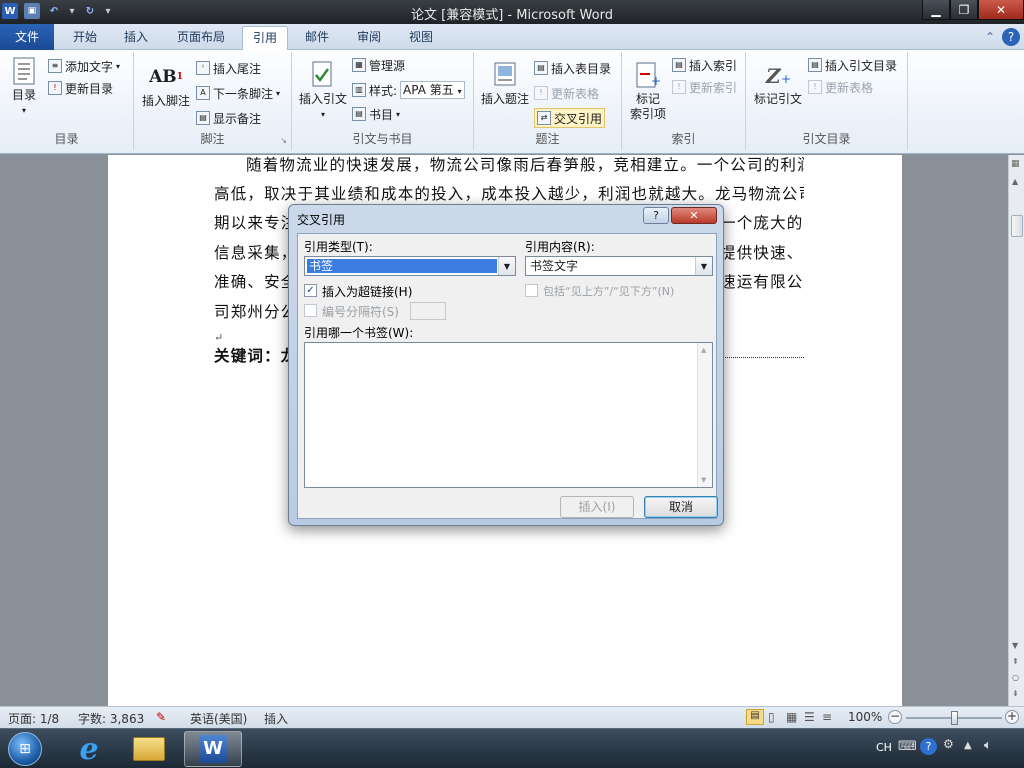  What do you see at coordinates (80, 88) in the screenshot?
I see `update-toc-button: ! 更新目录` at bounding box center [80, 88].